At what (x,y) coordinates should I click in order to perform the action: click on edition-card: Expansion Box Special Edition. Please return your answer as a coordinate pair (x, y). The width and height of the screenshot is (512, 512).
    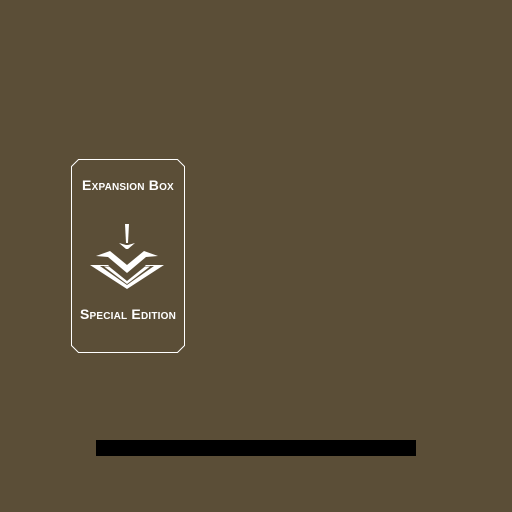
    Looking at the image, I should click on (128, 256).